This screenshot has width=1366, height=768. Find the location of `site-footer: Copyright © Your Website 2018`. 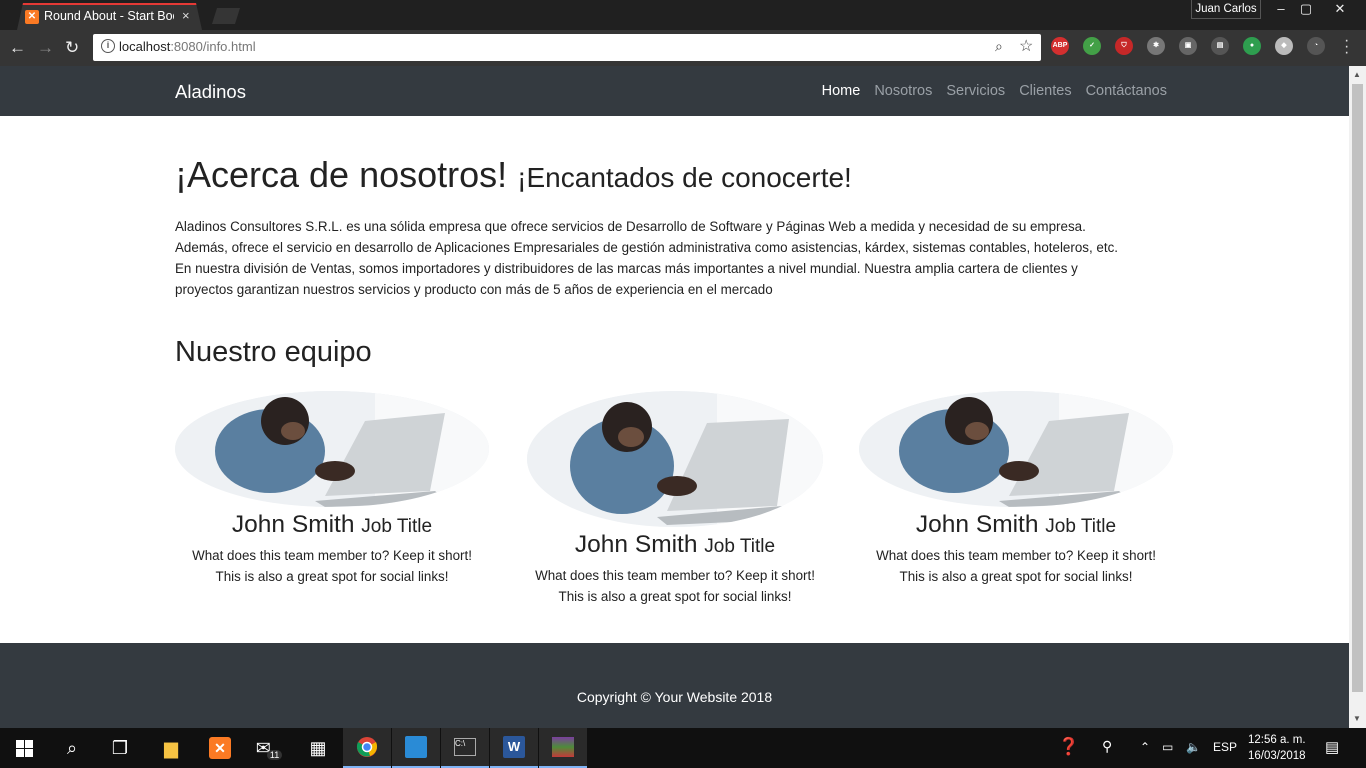

site-footer: Copyright © Your Website 2018 is located at coordinates (674, 685).